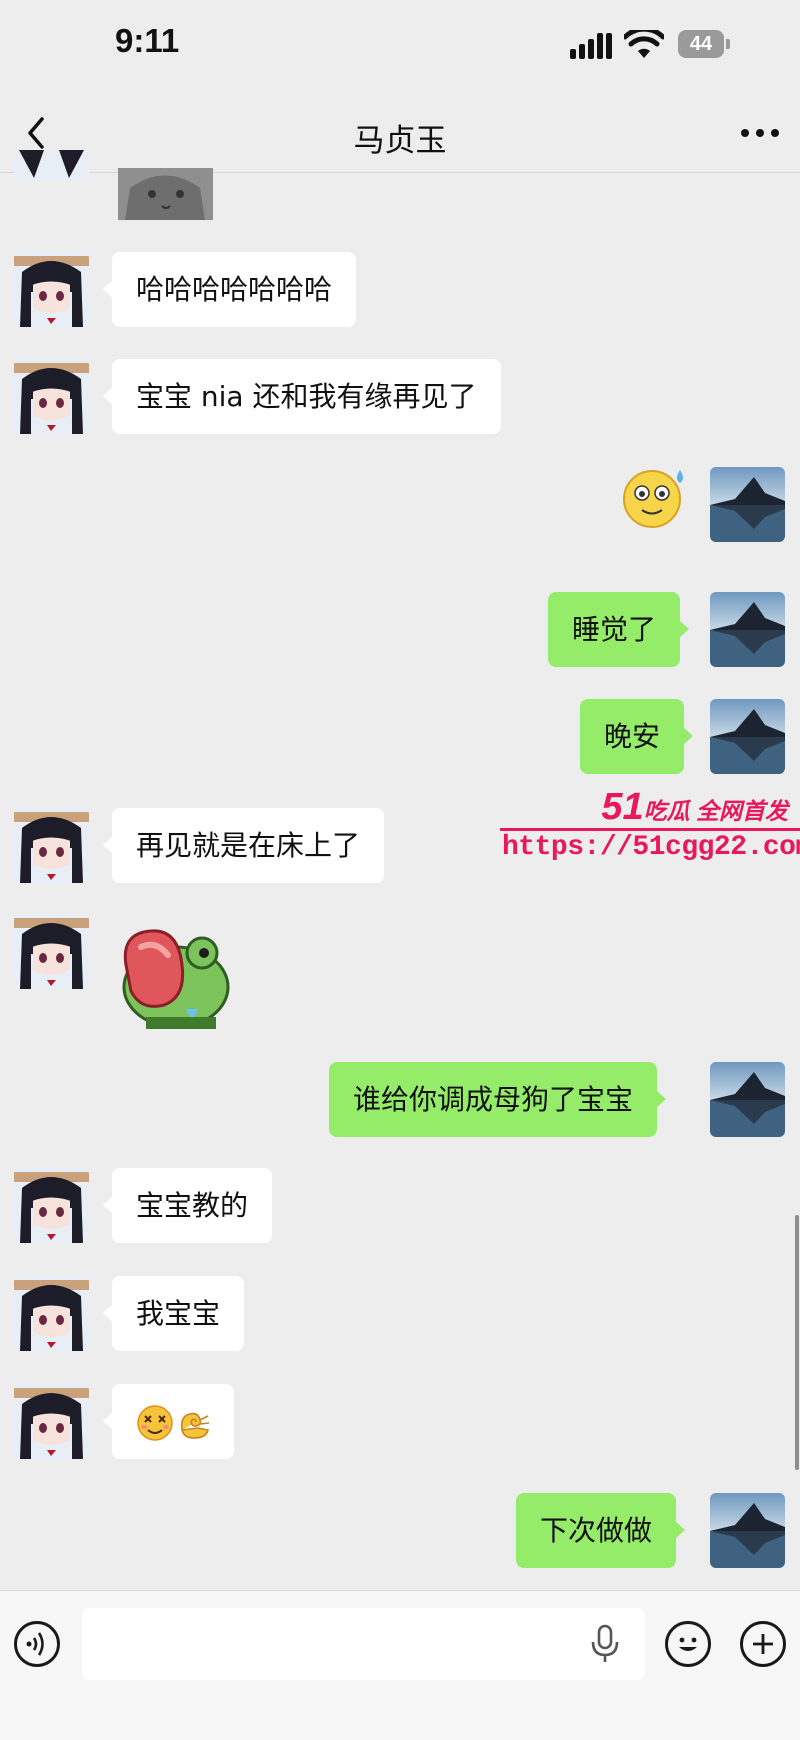  What do you see at coordinates (701, 44) in the screenshot?
I see `battery-level: 44` at bounding box center [701, 44].